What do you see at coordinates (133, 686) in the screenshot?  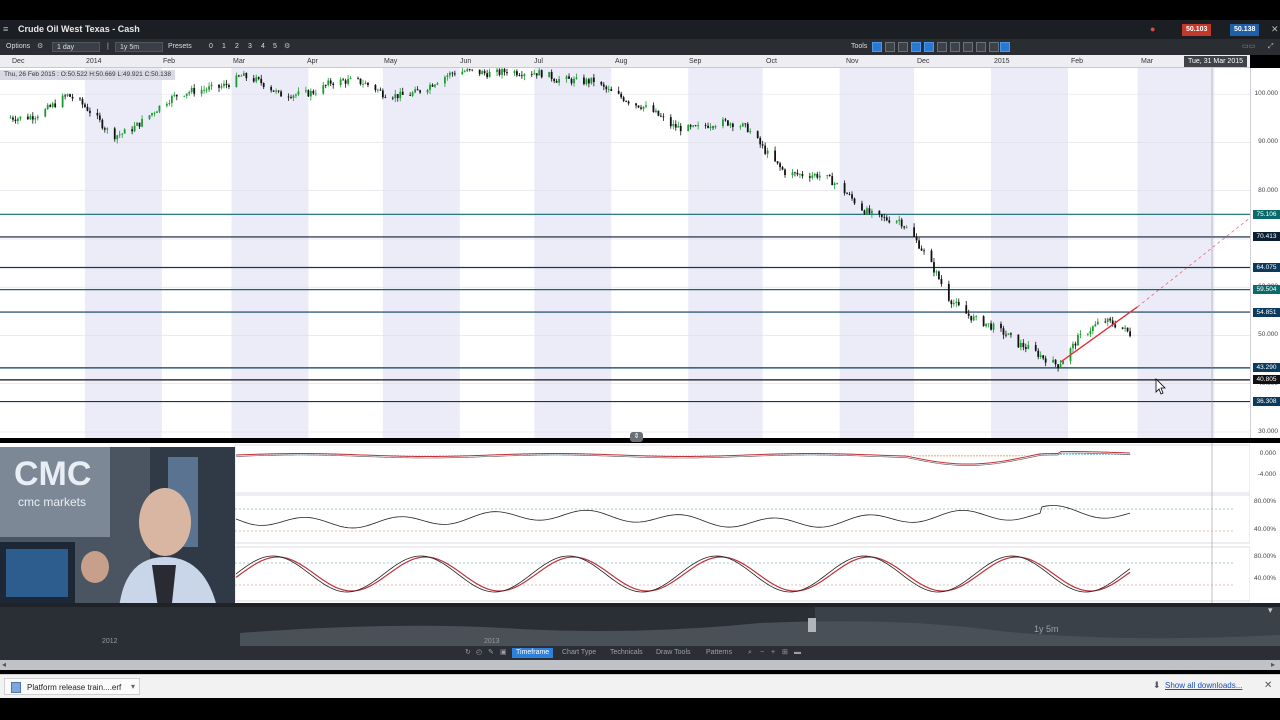 I see `download-menu-icon: ▾` at bounding box center [133, 686].